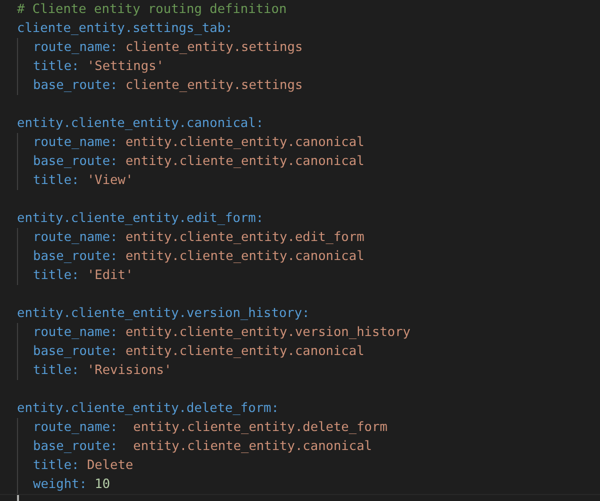 The height and width of the screenshot is (501, 600). What do you see at coordinates (163, 313) in the screenshot?
I see `yaml-key: entity.cliente_entity.version_history:` at bounding box center [163, 313].